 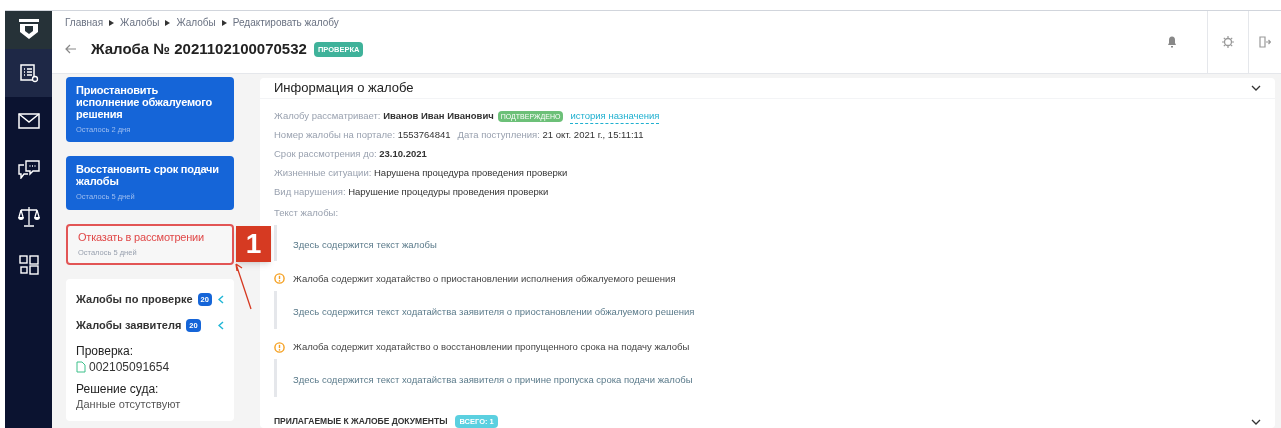 I want to click on related-link: Жалобы заявителя, so click(x=129, y=325).